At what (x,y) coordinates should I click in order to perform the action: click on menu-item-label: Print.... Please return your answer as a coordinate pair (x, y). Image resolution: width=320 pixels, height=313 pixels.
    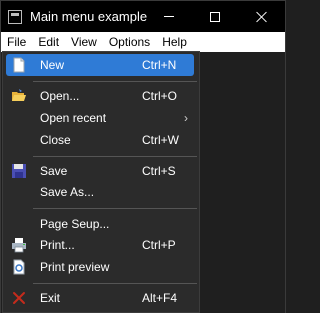
    Looking at the image, I should click on (57, 245).